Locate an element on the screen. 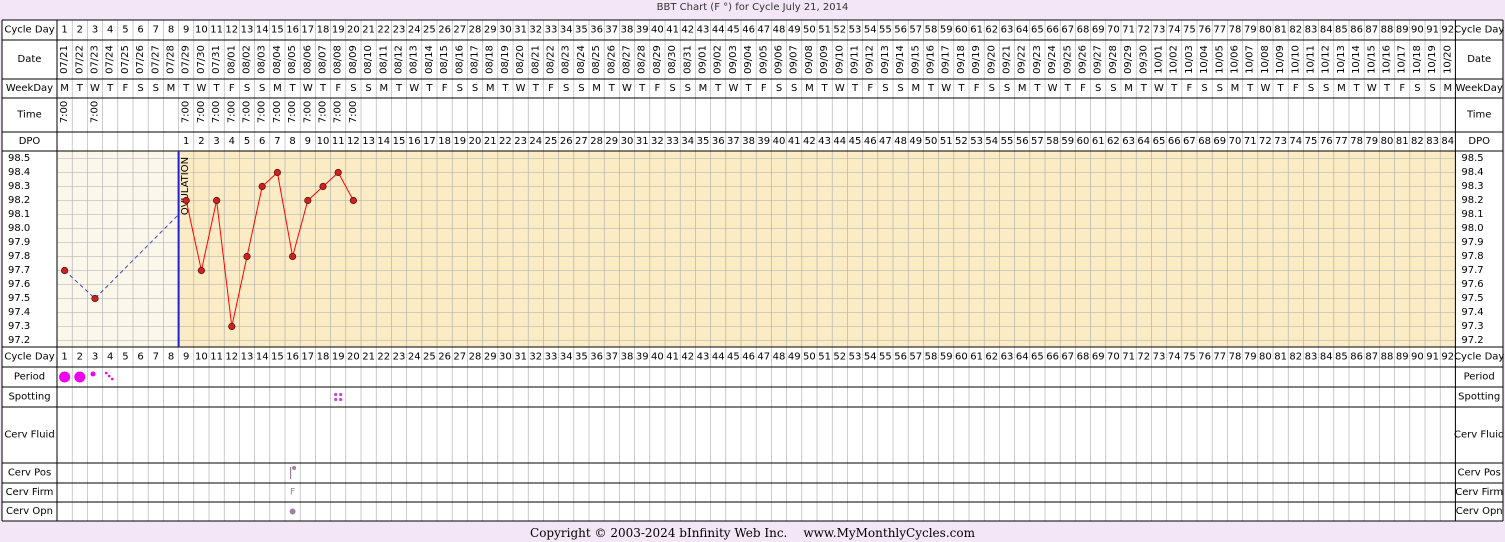  cycle-day-bottom-label-left: Cycle Day is located at coordinates (29, 357).